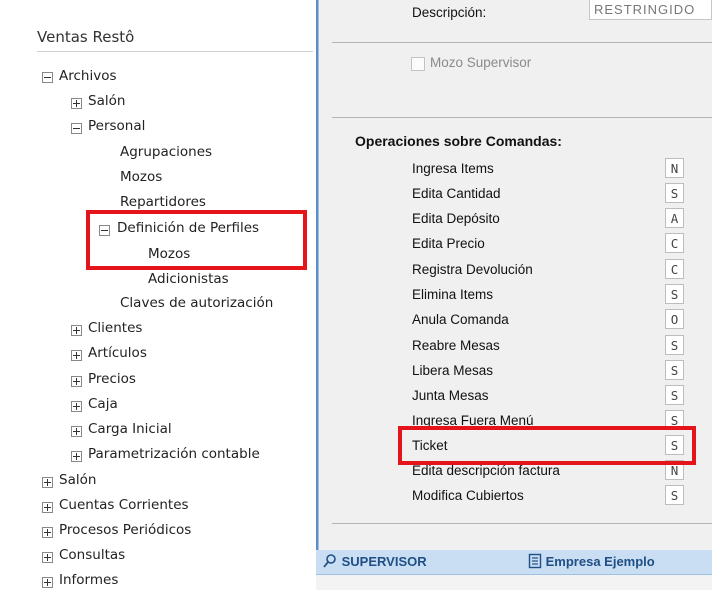  What do you see at coordinates (453, 294) in the screenshot?
I see `op-label: Elimina Items` at bounding box center [453, 294].